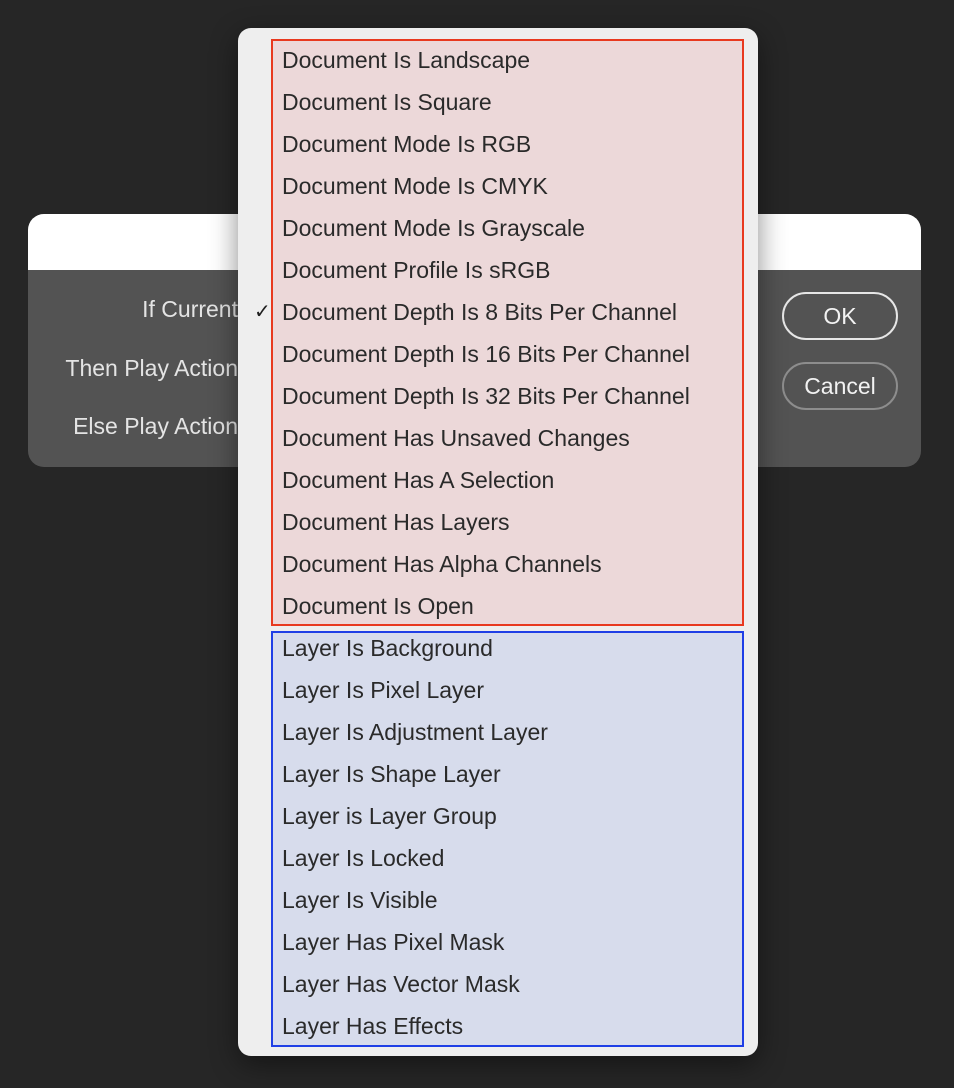 This screenshot has width=954, height=1088. Describe the element at coordinates (498, 606) in the screenshot. I see `menu-item-document: Document Is Open` at that location.